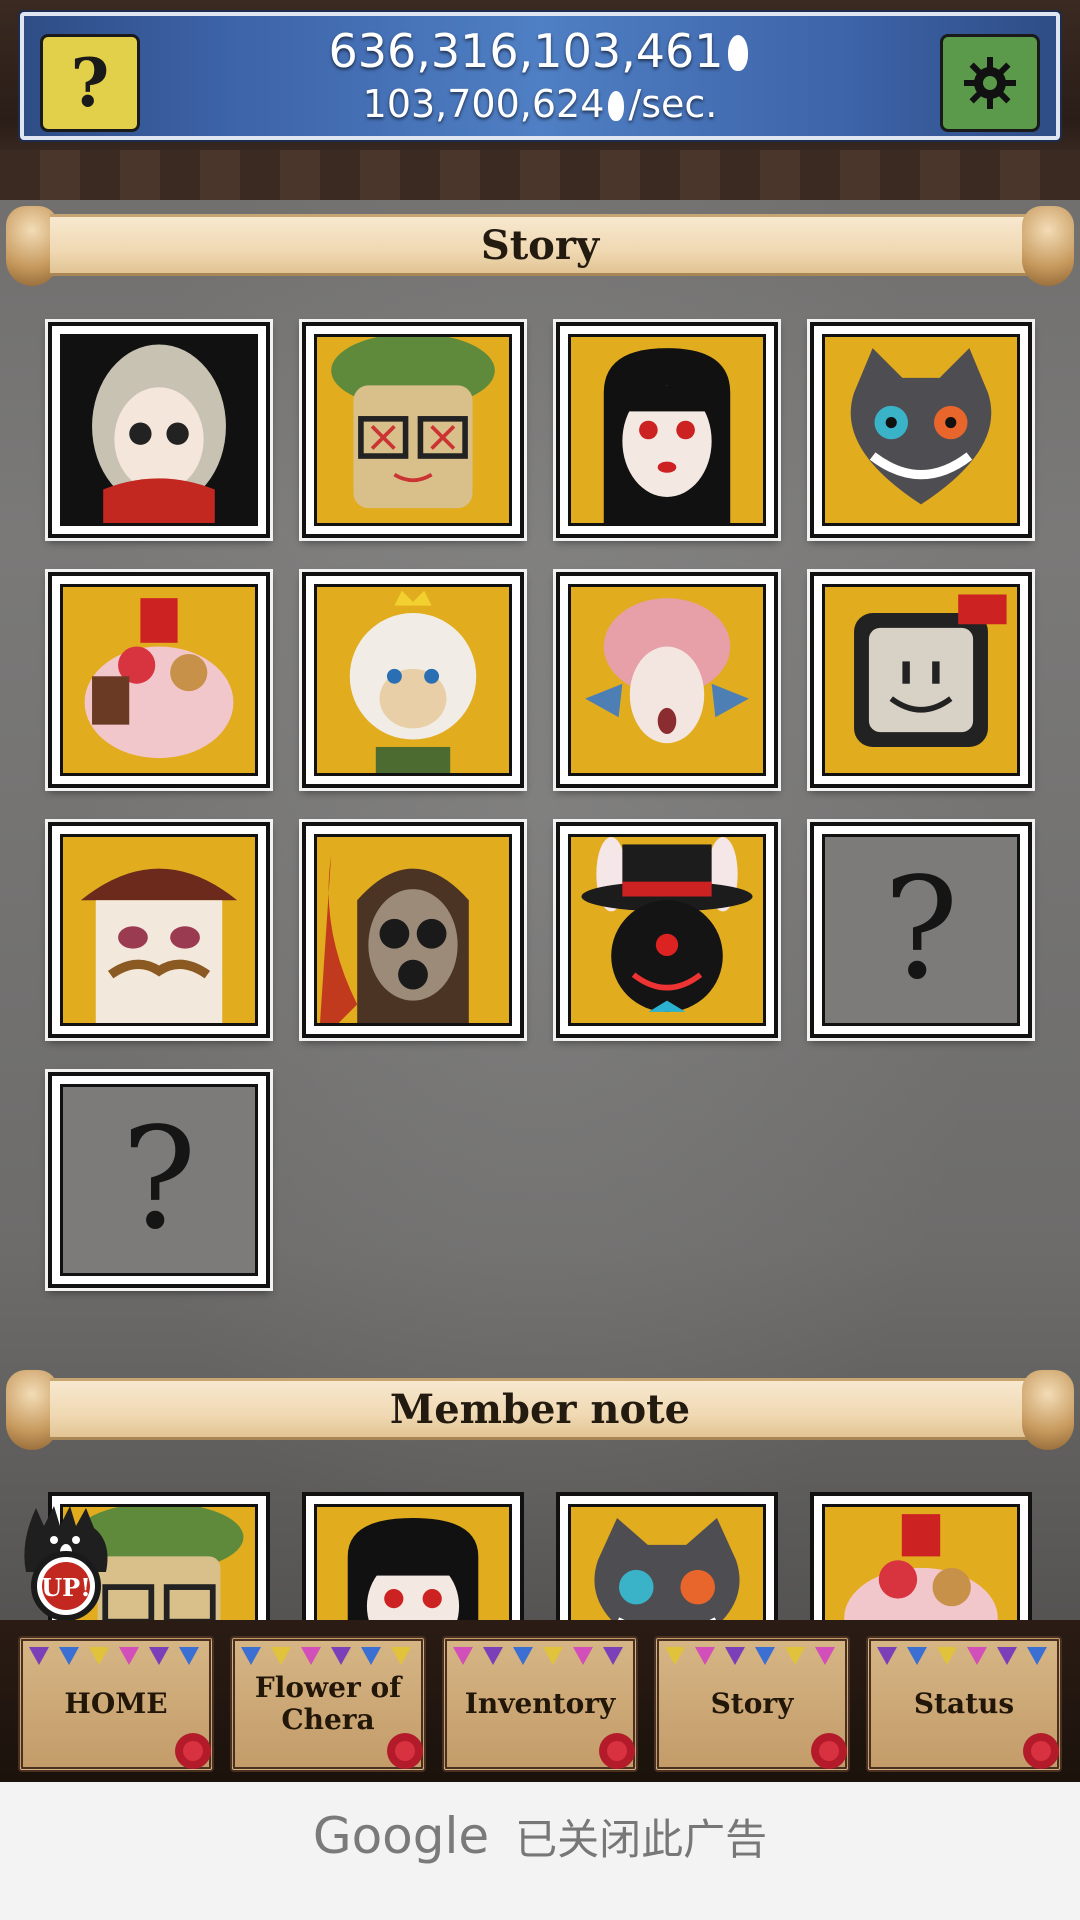 The image size is (1080, 1920). I want to click on help-icon: ?, so click(90, 83).